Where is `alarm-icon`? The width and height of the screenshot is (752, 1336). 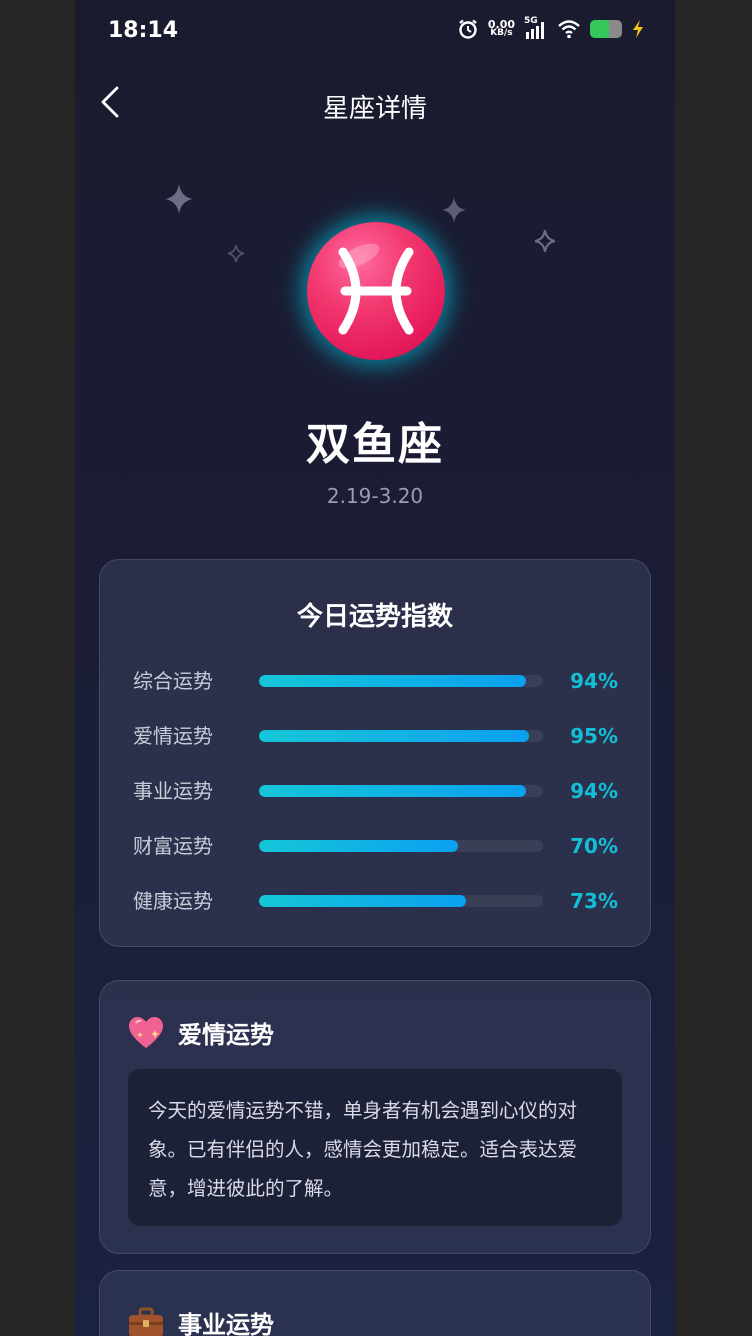
alarm-icon is located at coordinates (468, 29).